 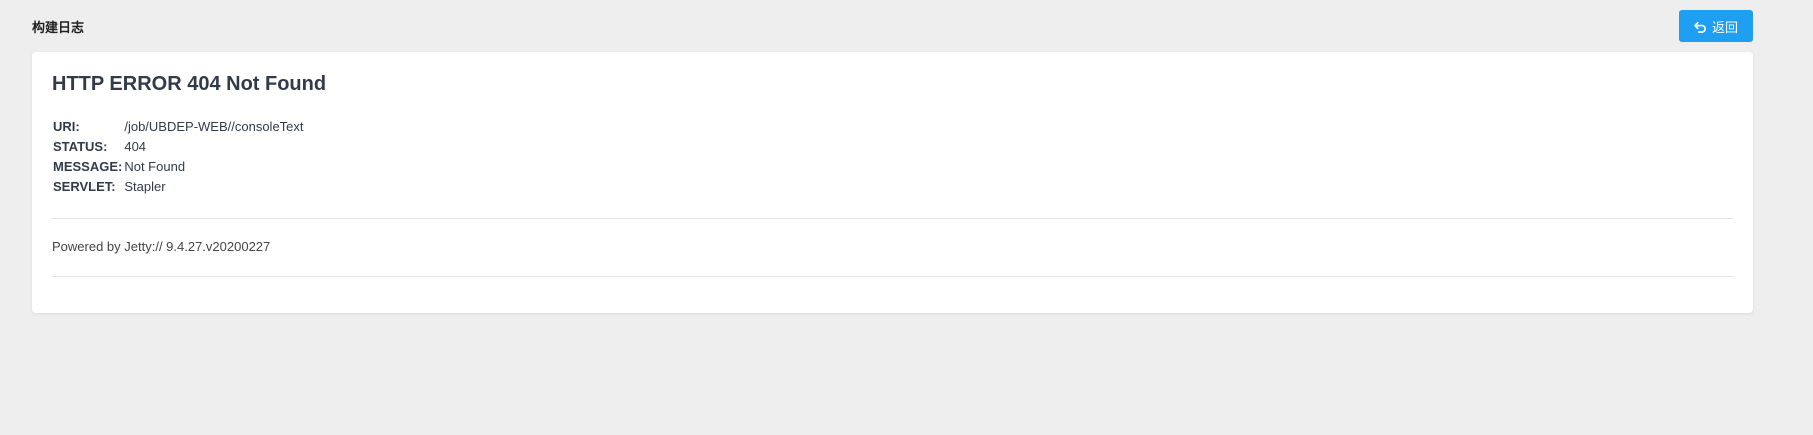 I want to click on info-value: Stapler, so click(x=145, y=186).